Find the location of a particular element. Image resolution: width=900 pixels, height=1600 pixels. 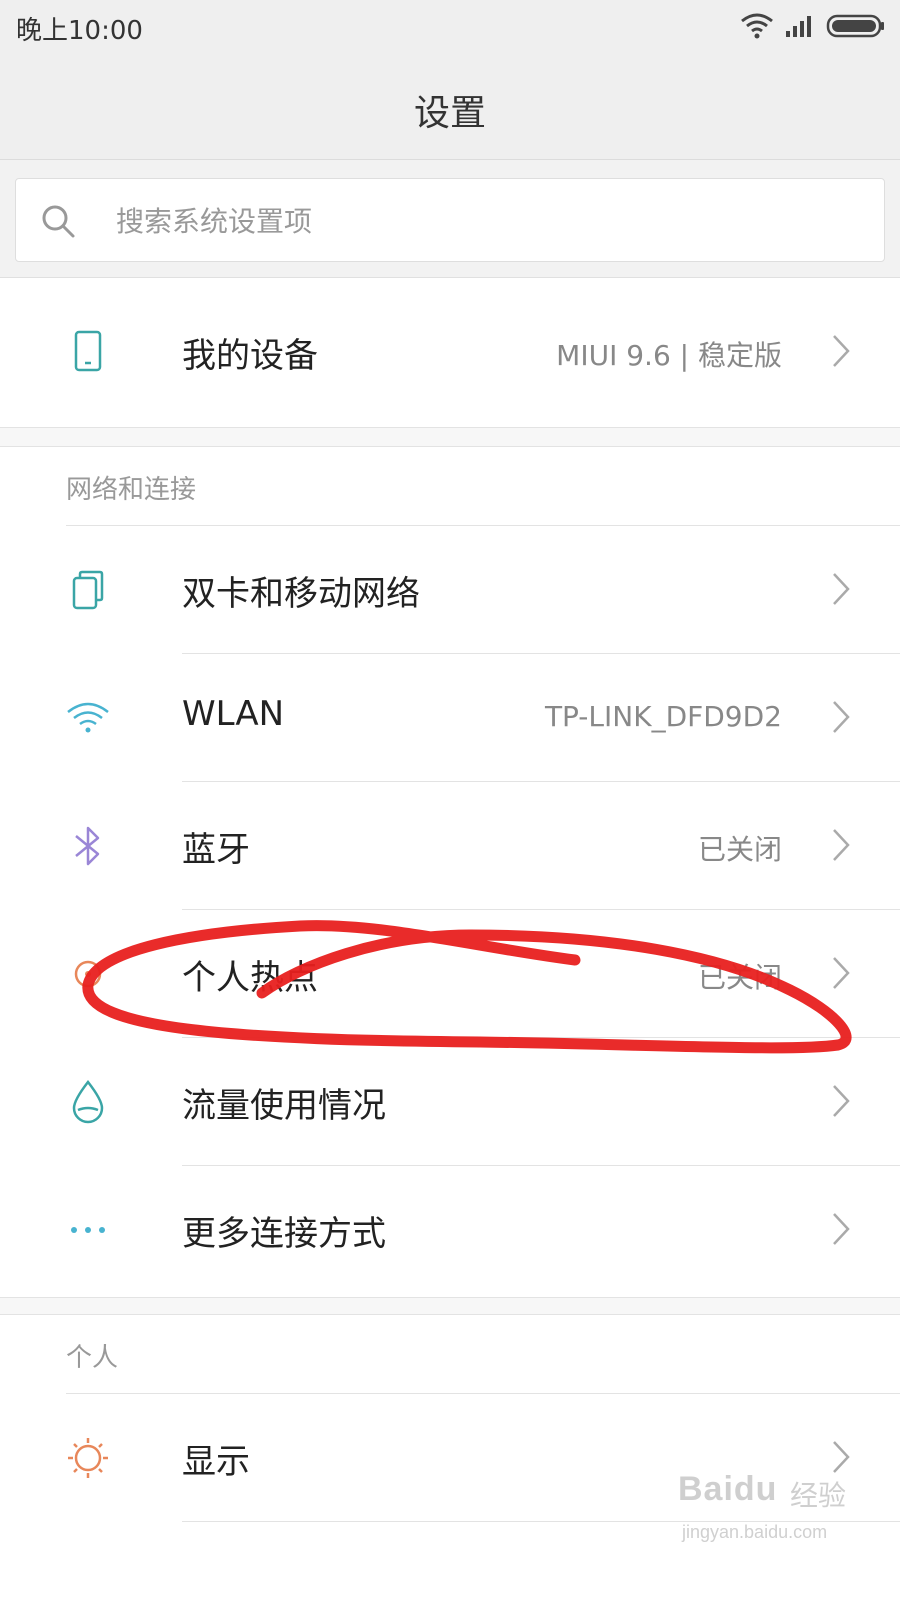

settings-item-dual-sim: 双卡和移动网络 is located at coordinates (450, 590).